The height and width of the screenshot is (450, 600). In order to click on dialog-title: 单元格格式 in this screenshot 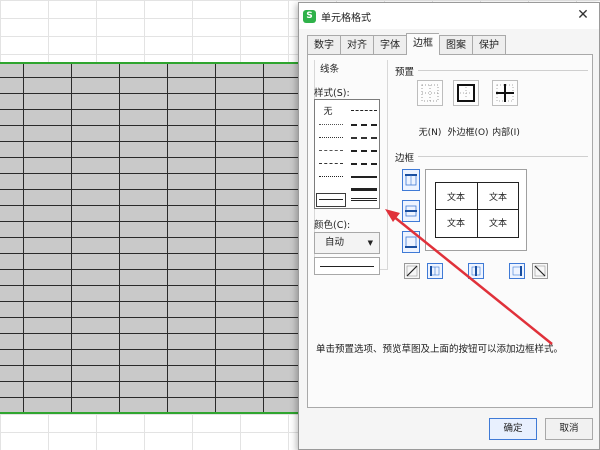, I will do `click(346, 18)`.